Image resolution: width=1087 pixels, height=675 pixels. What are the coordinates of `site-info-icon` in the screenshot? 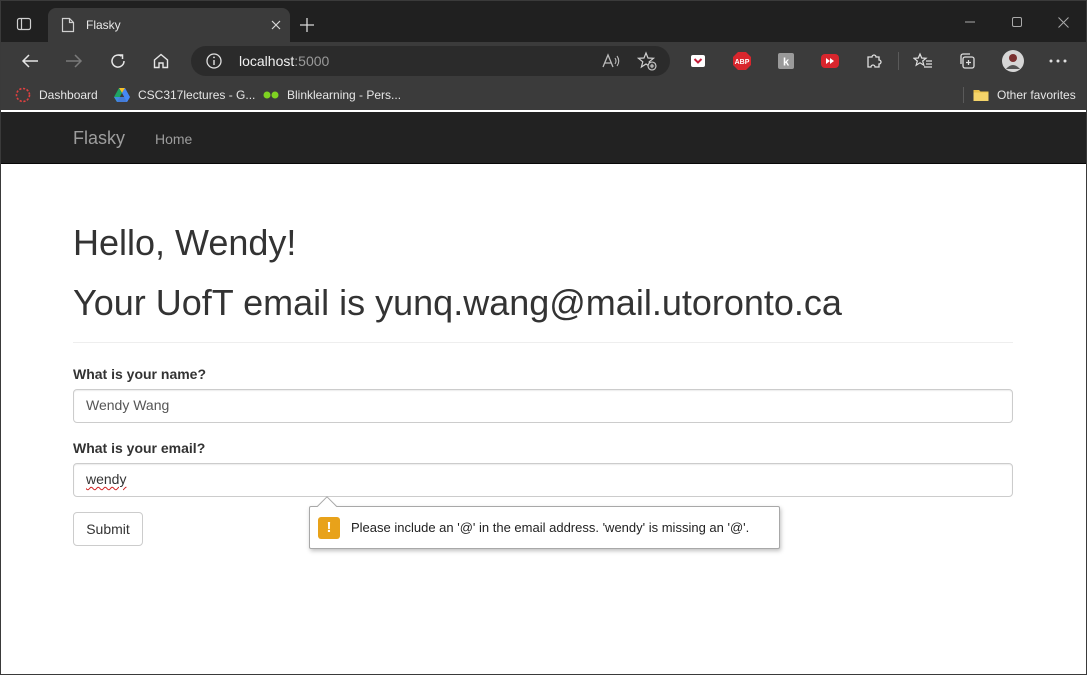 It's located at (214, 61).